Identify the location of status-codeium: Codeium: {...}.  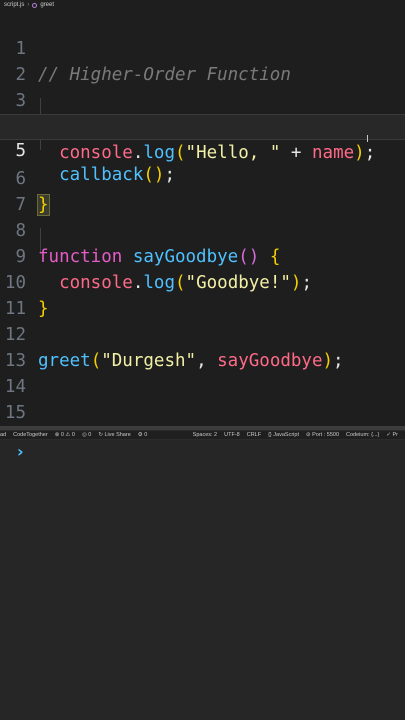
(362, 435).